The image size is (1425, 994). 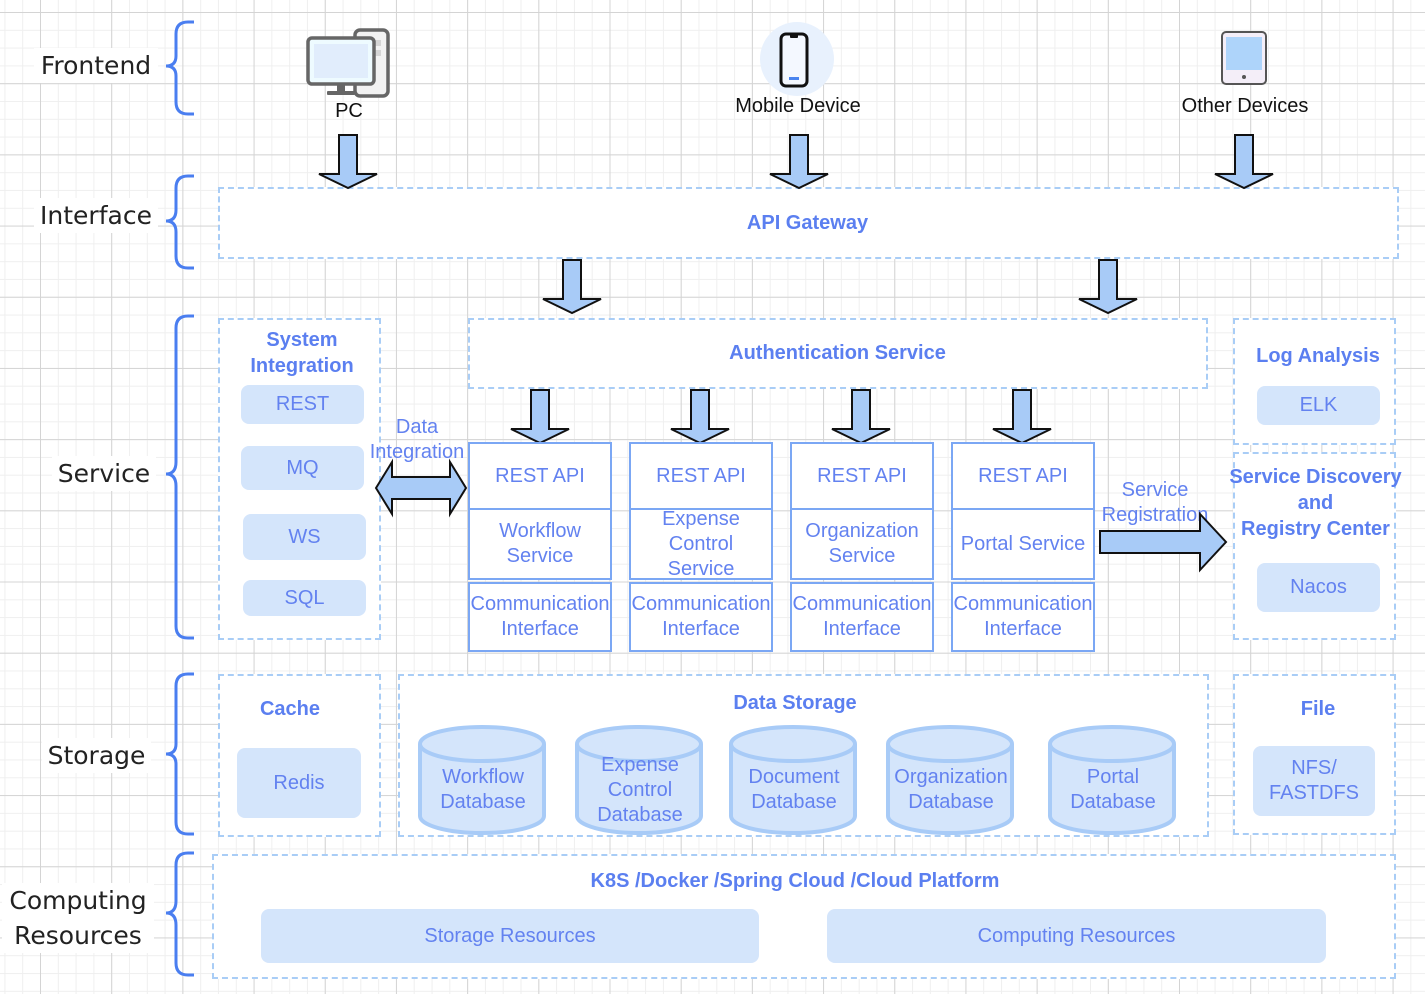 What do you see at coordinates (700, 417) in the screenshot?
I see `arrow-auth-to-expense` at bounding box center [700, 417].